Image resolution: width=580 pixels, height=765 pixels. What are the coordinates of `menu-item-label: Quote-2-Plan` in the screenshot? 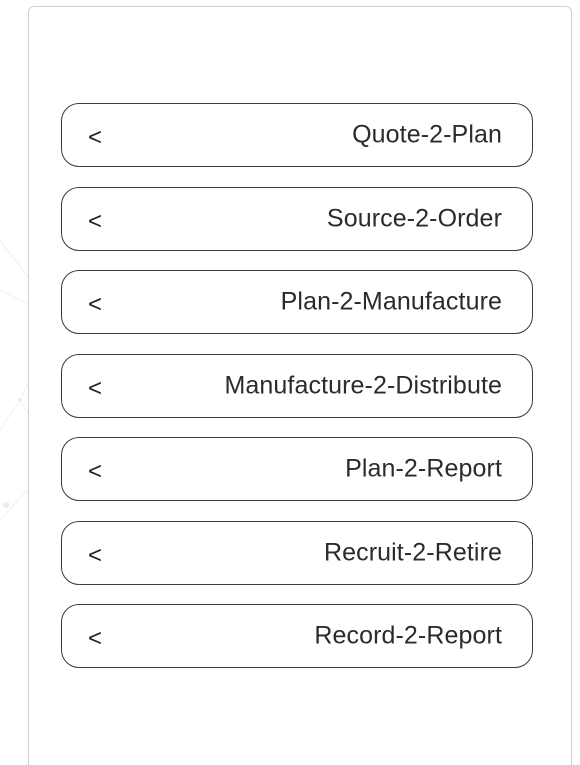 It's located at (427, 134).